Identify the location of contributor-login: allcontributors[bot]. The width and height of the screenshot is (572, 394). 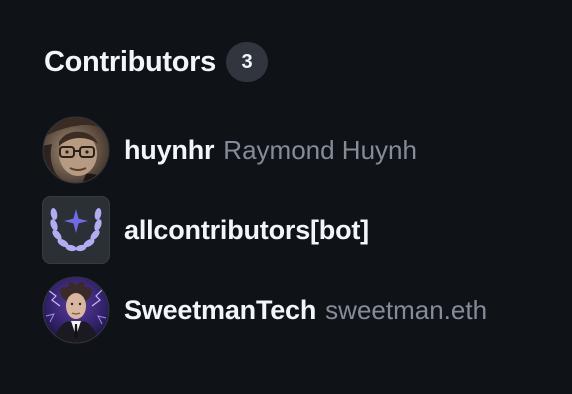
(246, 230).